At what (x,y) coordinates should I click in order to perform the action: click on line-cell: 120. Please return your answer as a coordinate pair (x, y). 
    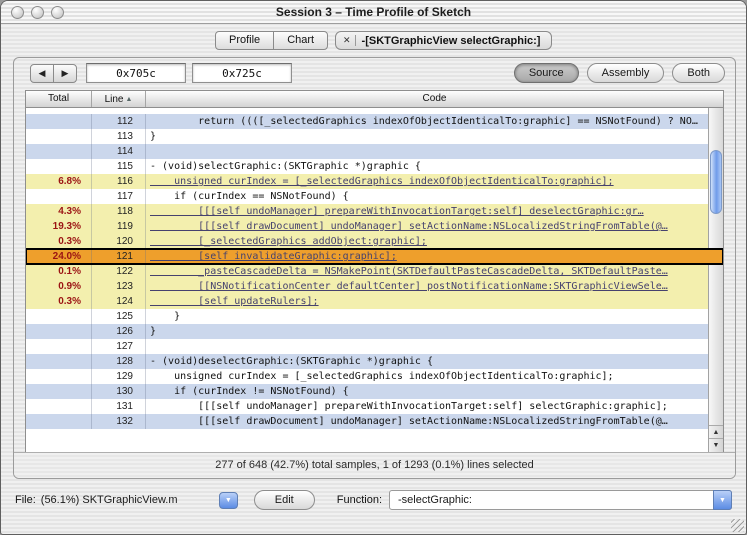
    Looking at the image, I should click on (119, 241).